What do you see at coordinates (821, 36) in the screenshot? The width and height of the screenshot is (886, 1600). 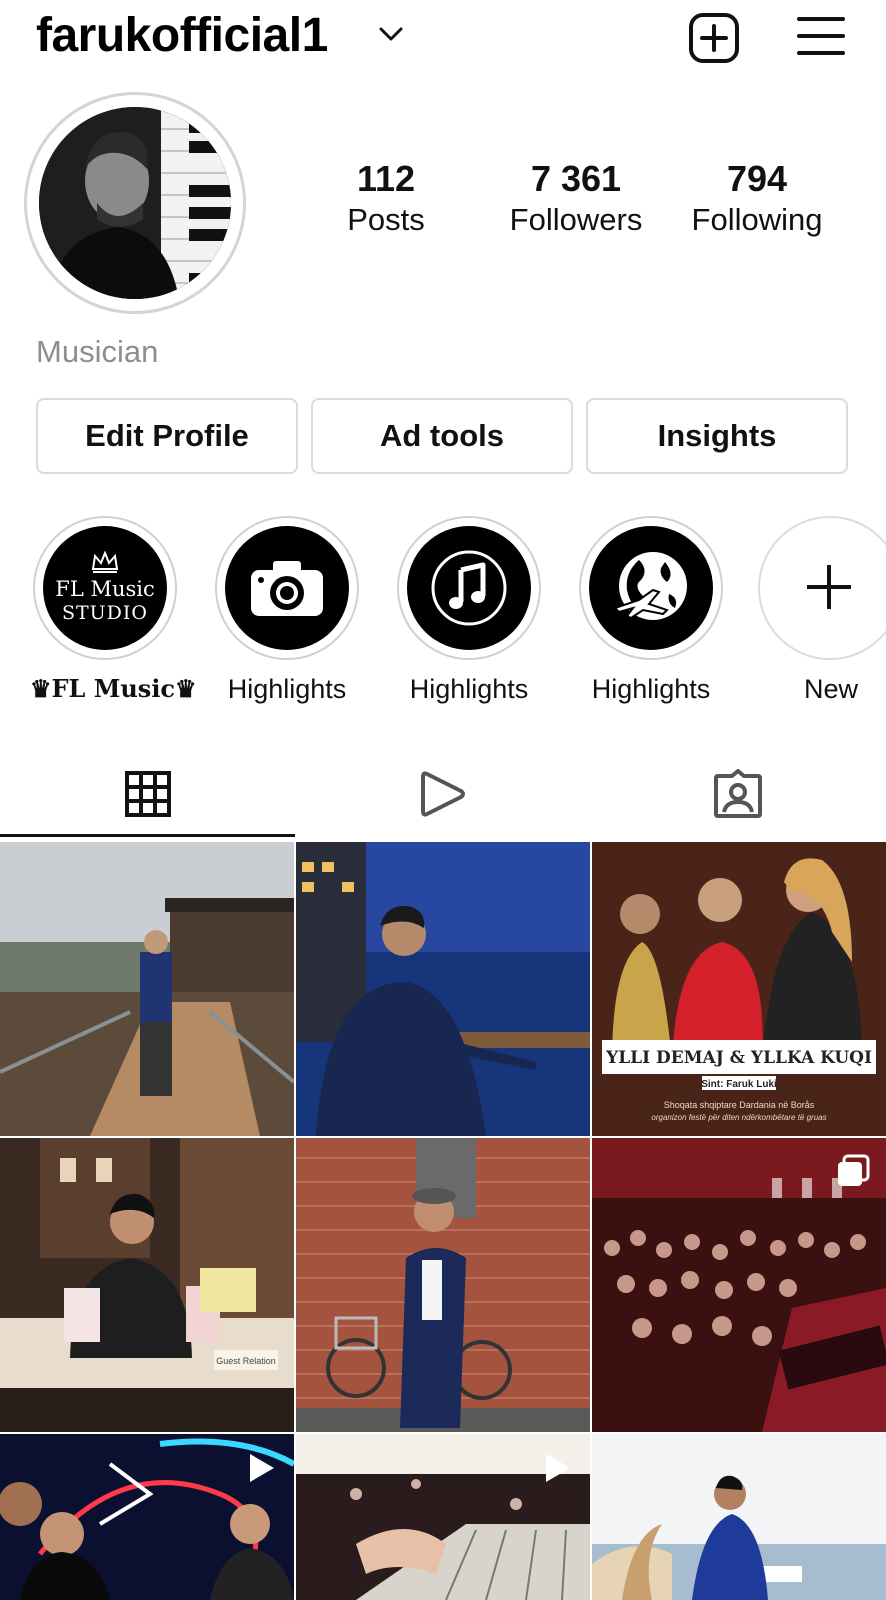 I see `hamburger-menu-icon` at bounding box center [821, 36].